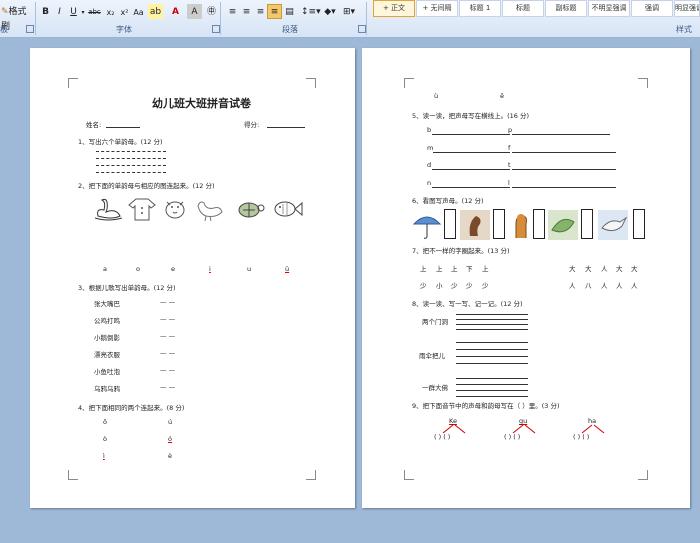 Image resolution: width=700 pixels, height=543 pixels. Describe the element at coordinates (83, 11) in the screenshot. I see `underline-dropdown: ▾` at that location.